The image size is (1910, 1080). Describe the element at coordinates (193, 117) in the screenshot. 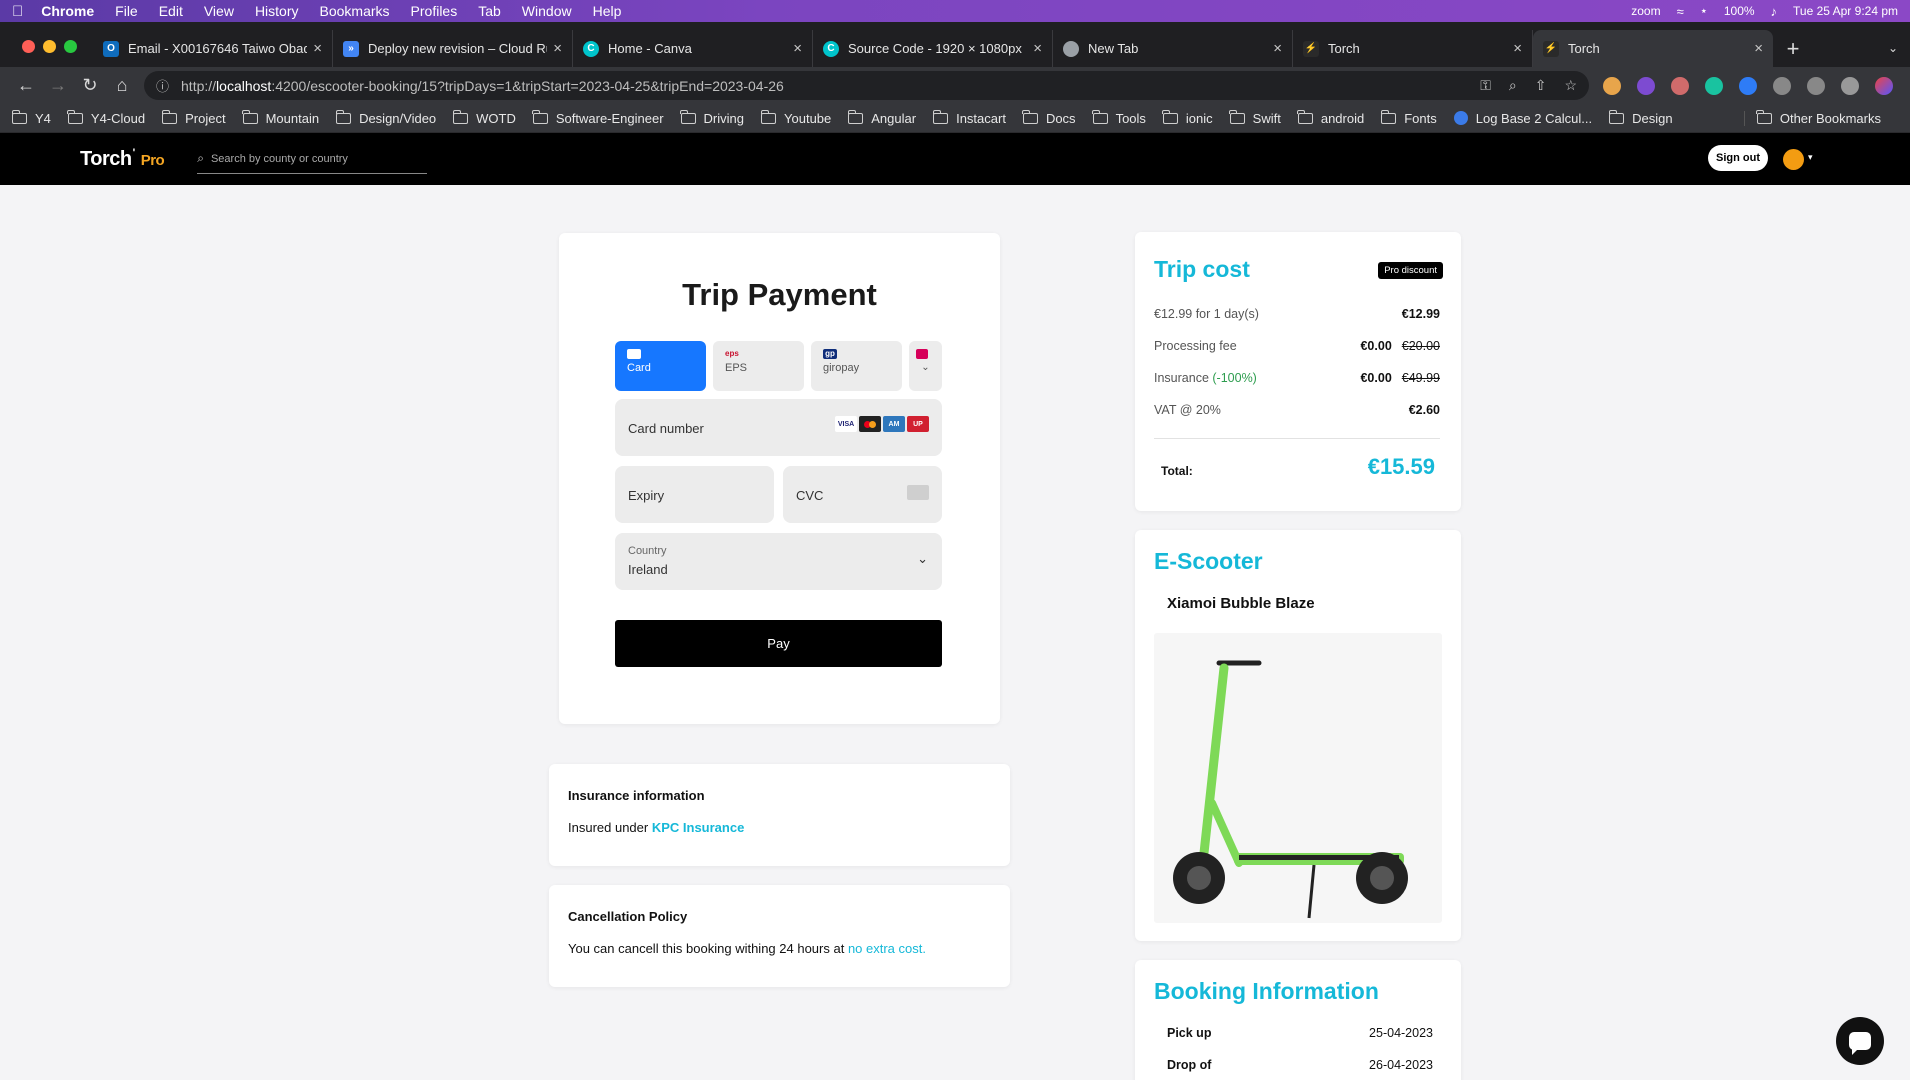

I see `bookmark-folder: Project` at that location.